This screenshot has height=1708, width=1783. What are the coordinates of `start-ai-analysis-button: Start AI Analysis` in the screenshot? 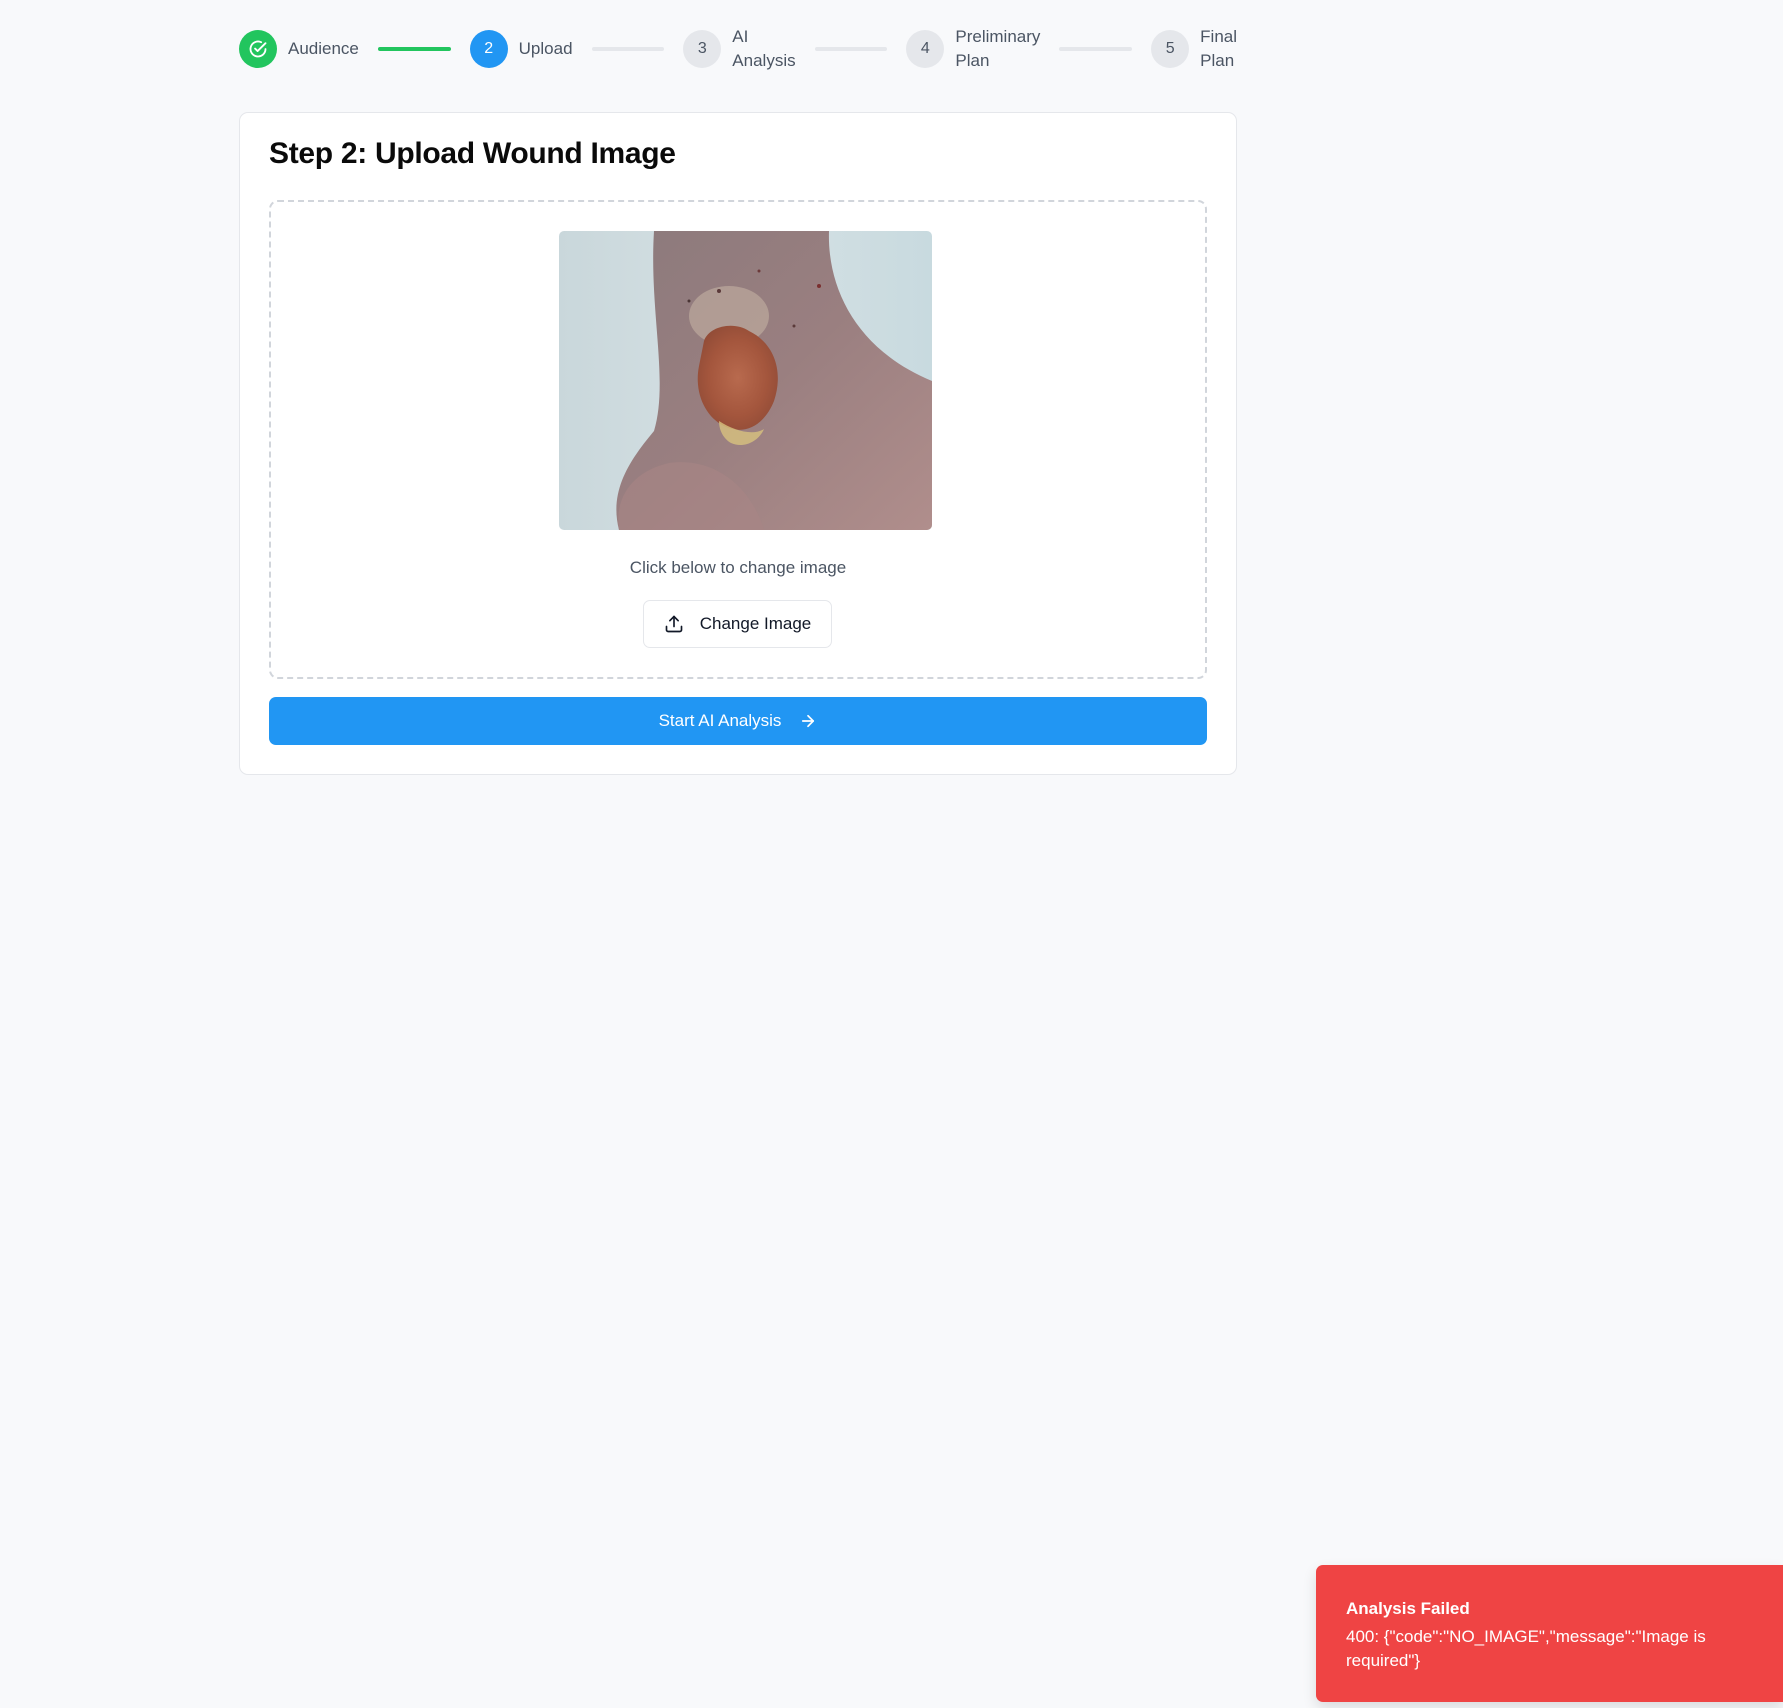 It's located at (738, 721).